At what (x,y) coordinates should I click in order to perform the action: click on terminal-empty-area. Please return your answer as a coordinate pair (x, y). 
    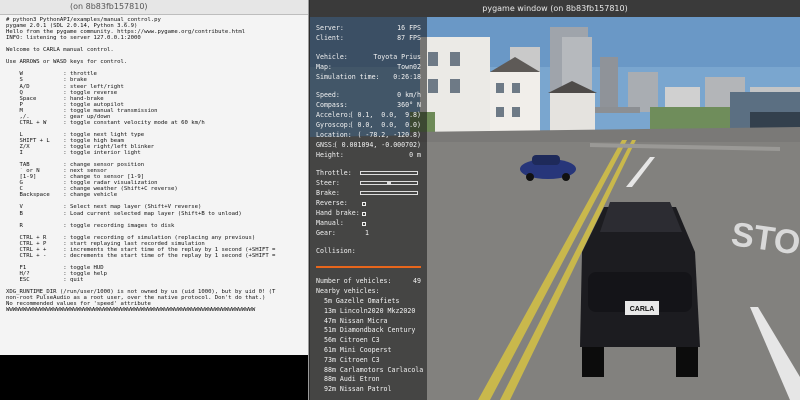
    Looking at the image, I should click on (154, 377).